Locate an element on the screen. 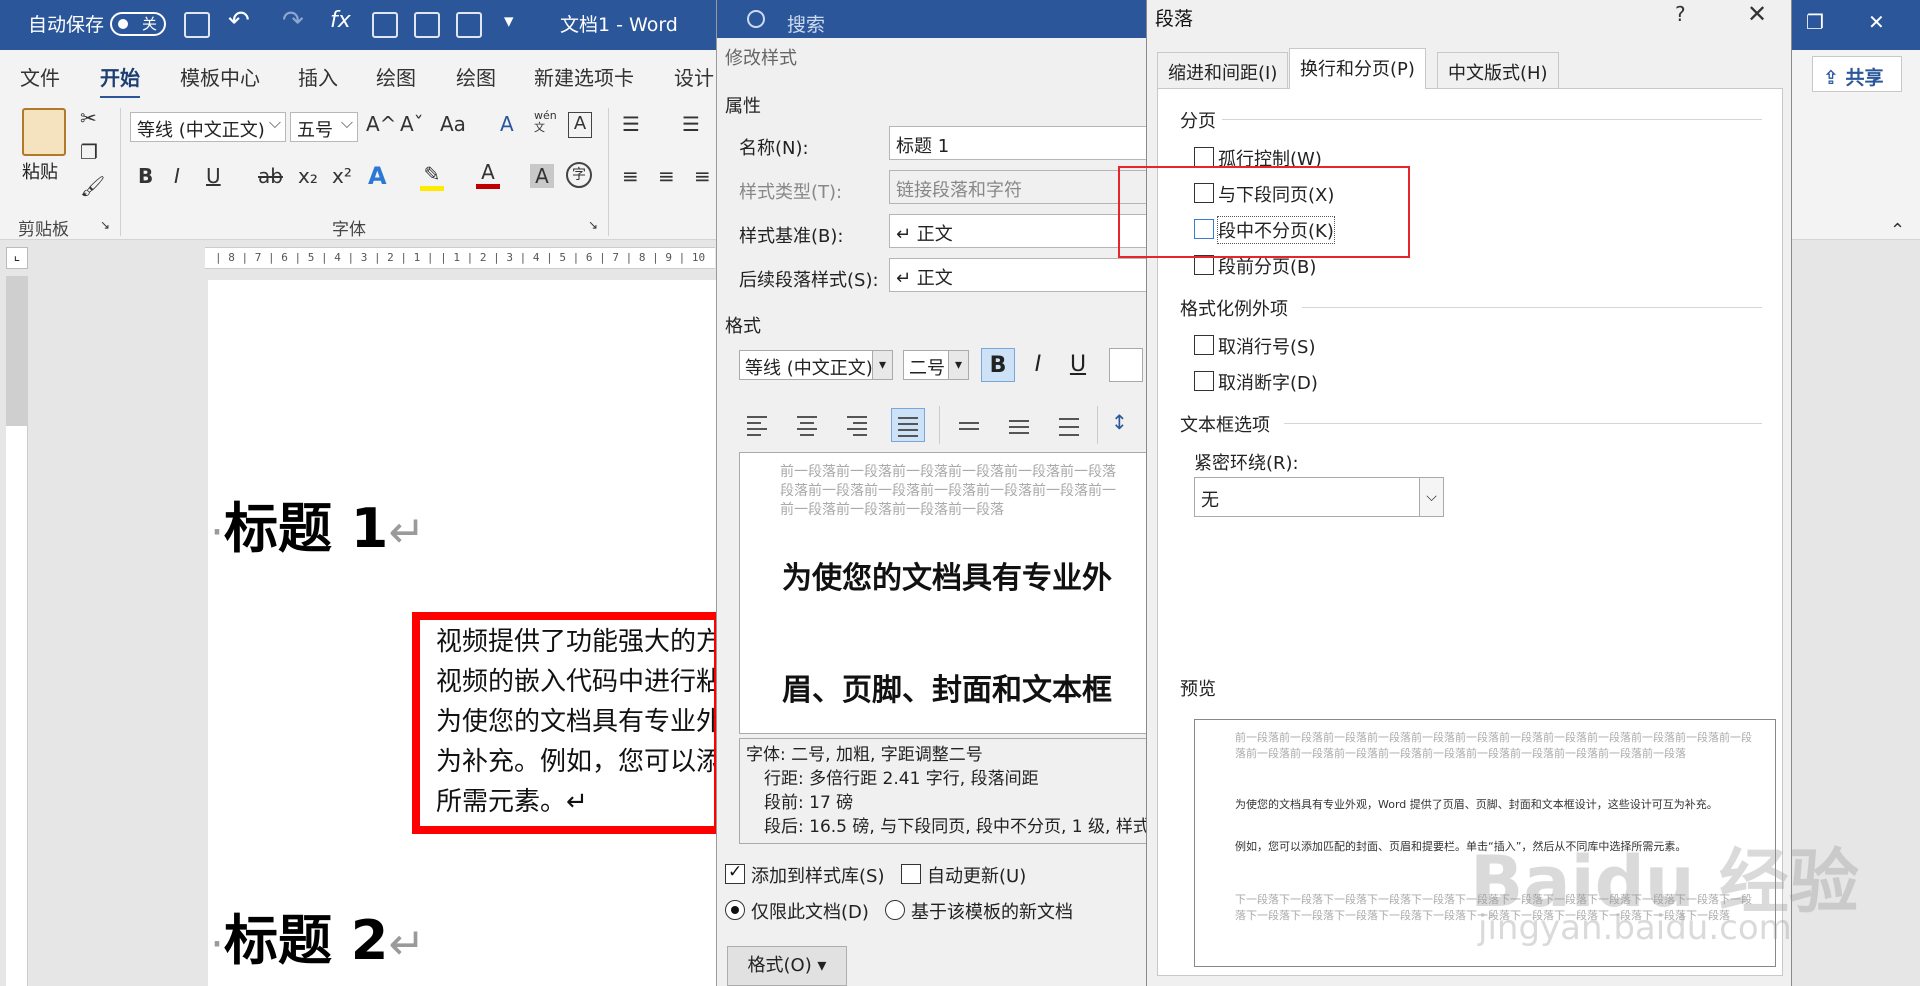 This screenshot has width=1920, height=986. cut-icon: ✂ is located at coordinates (88, 118).